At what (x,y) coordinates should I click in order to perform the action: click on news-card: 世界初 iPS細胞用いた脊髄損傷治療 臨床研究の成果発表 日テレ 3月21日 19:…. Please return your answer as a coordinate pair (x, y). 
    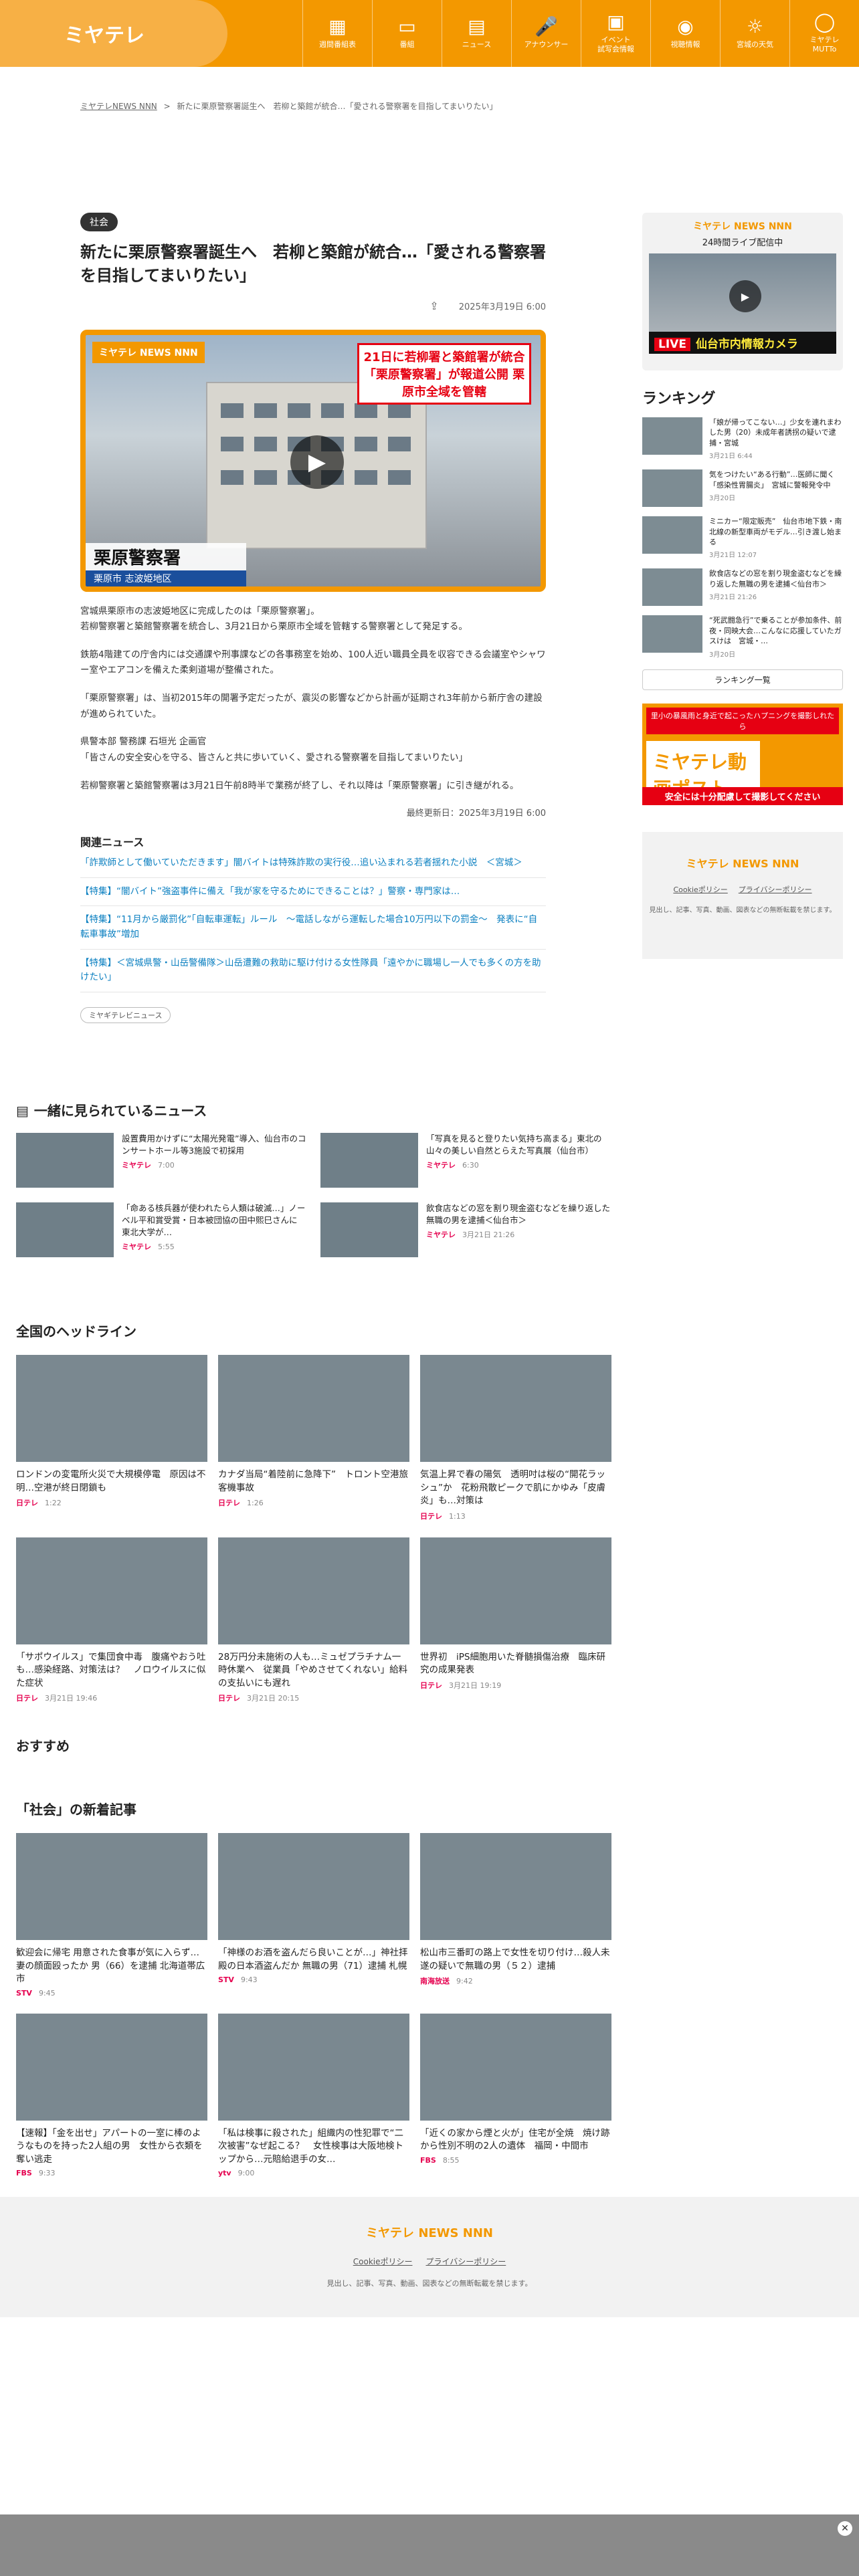
    Looking at the image, I should click on (515, 1621).